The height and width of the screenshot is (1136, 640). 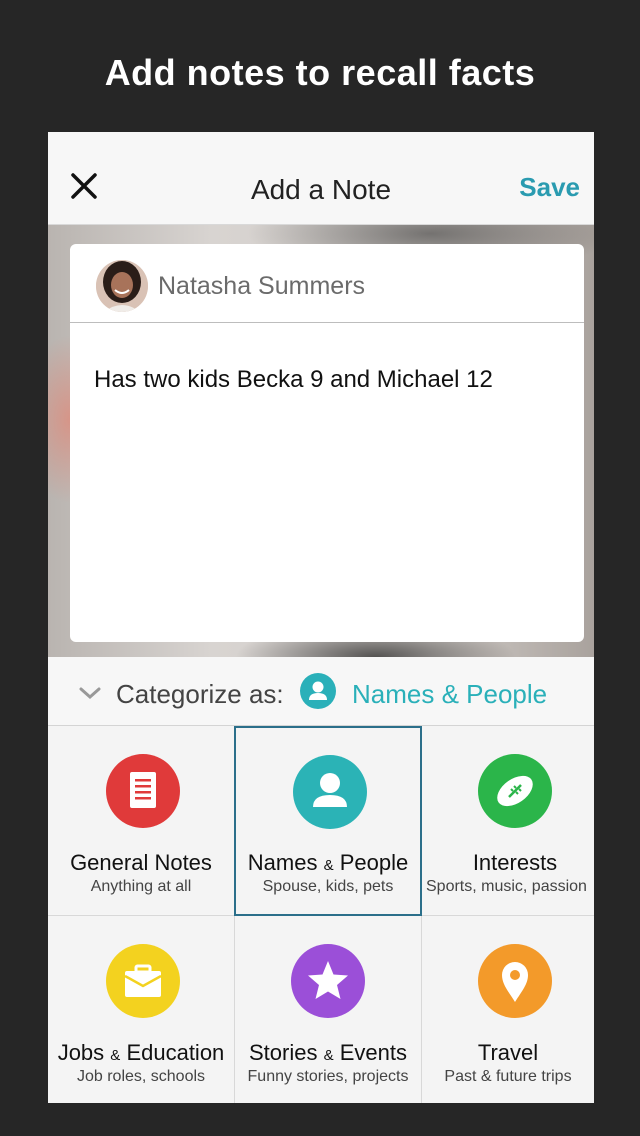 I want to click on category-title: Names & People, so click(x=328, y=862).